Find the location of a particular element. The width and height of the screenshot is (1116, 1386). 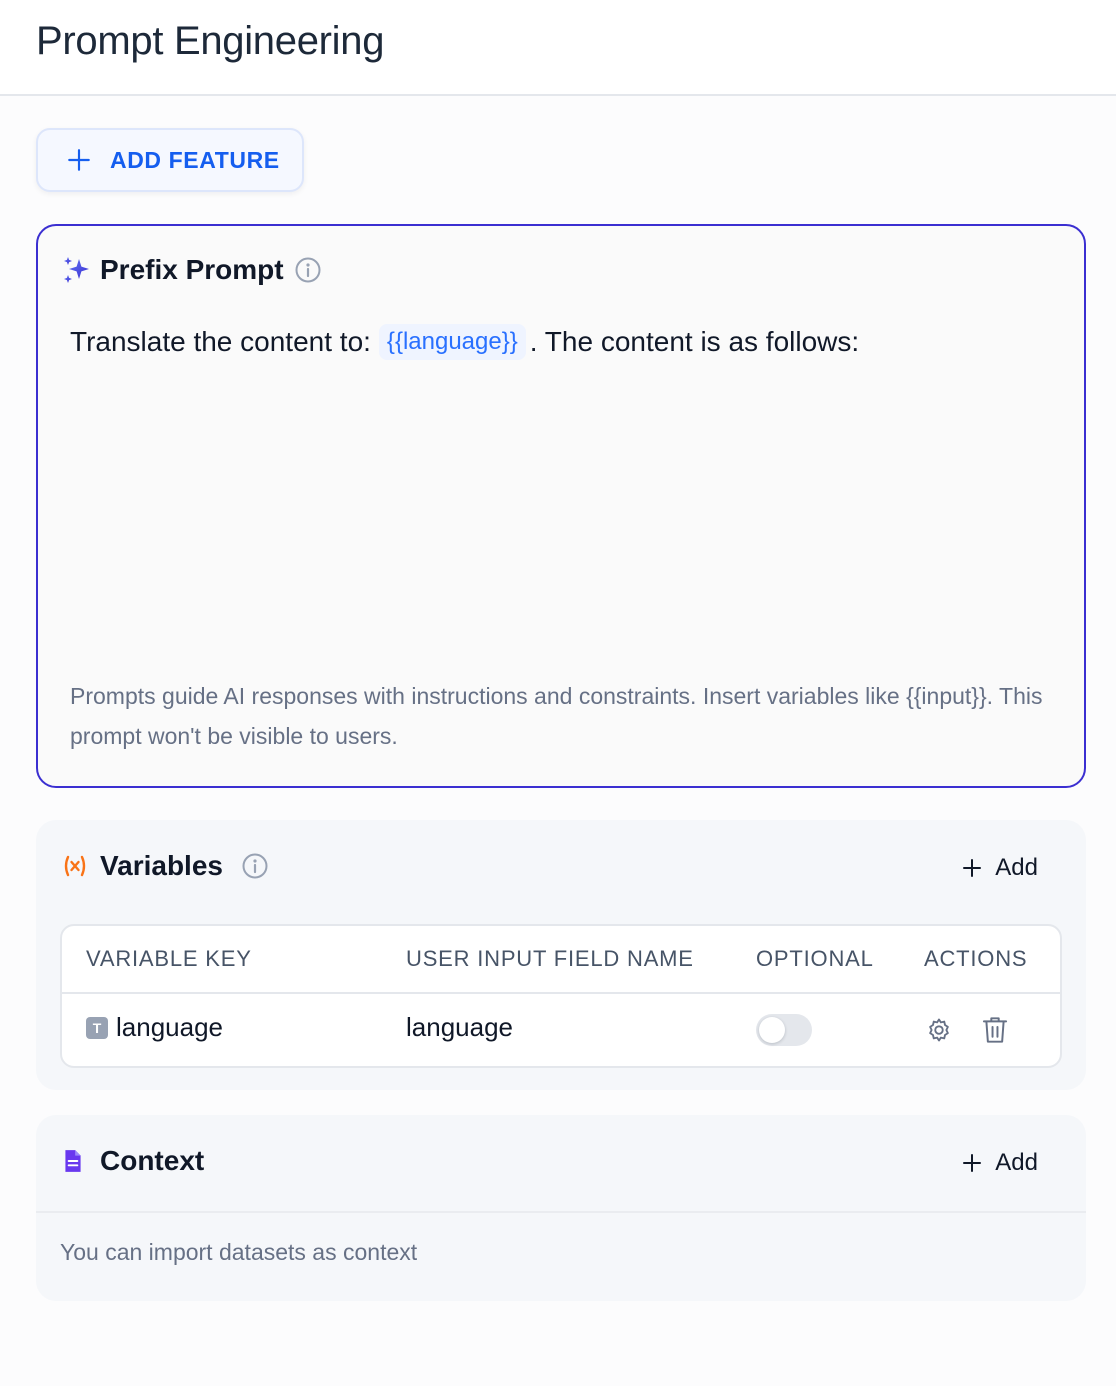

variable-key-cell: T language is located at coordinates (154, 1027).